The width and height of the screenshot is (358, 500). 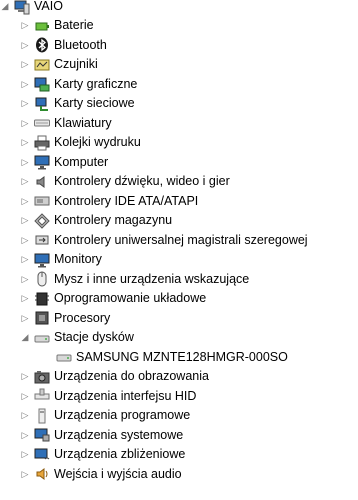 What do you see at coordinates (152, 278) in the screenshot?
I see `tree-item-label: Mysz i inne urządzenia wskazujące` at bounding box center [152, 278].